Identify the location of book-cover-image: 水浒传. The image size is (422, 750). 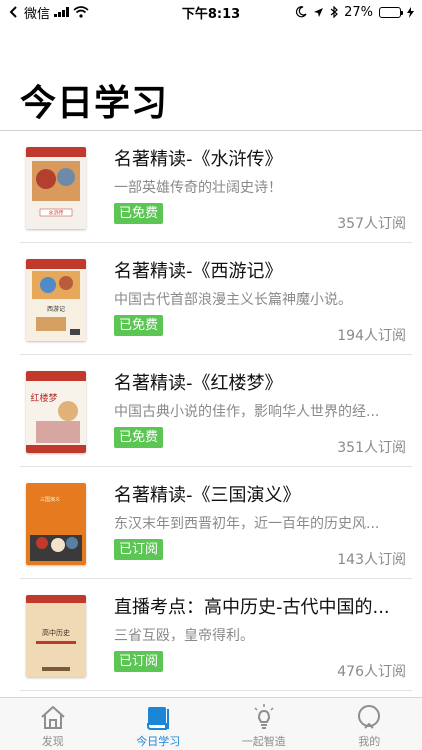
(56, 188).